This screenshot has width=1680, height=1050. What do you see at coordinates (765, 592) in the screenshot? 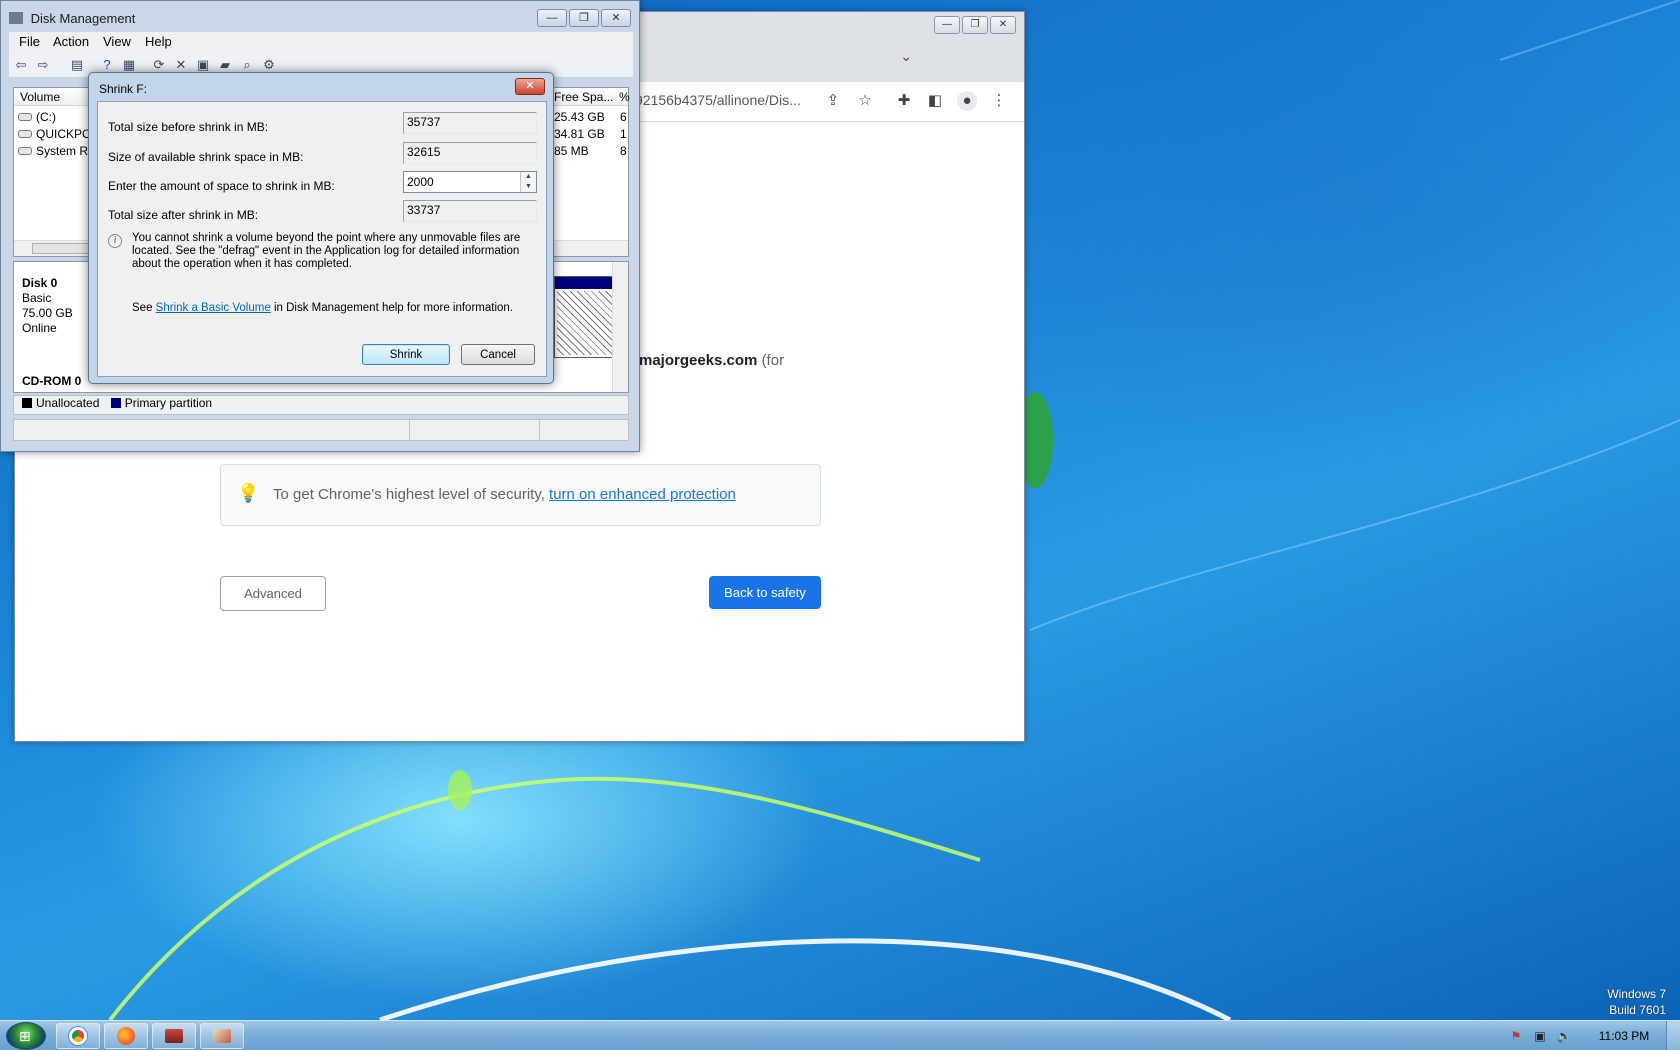
I see `back-to-safety-button: Back to safety` at bounding box center [765, 592].